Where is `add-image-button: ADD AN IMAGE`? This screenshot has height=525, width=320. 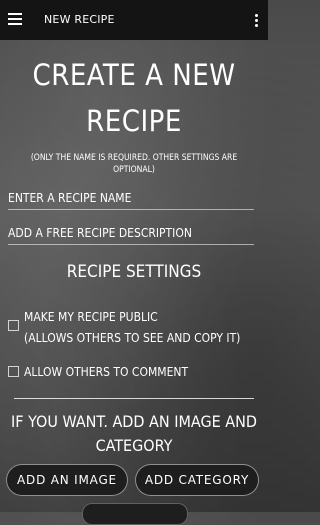 add-image-button: ADD AN IMAGE is located at coordinates (67, 480).